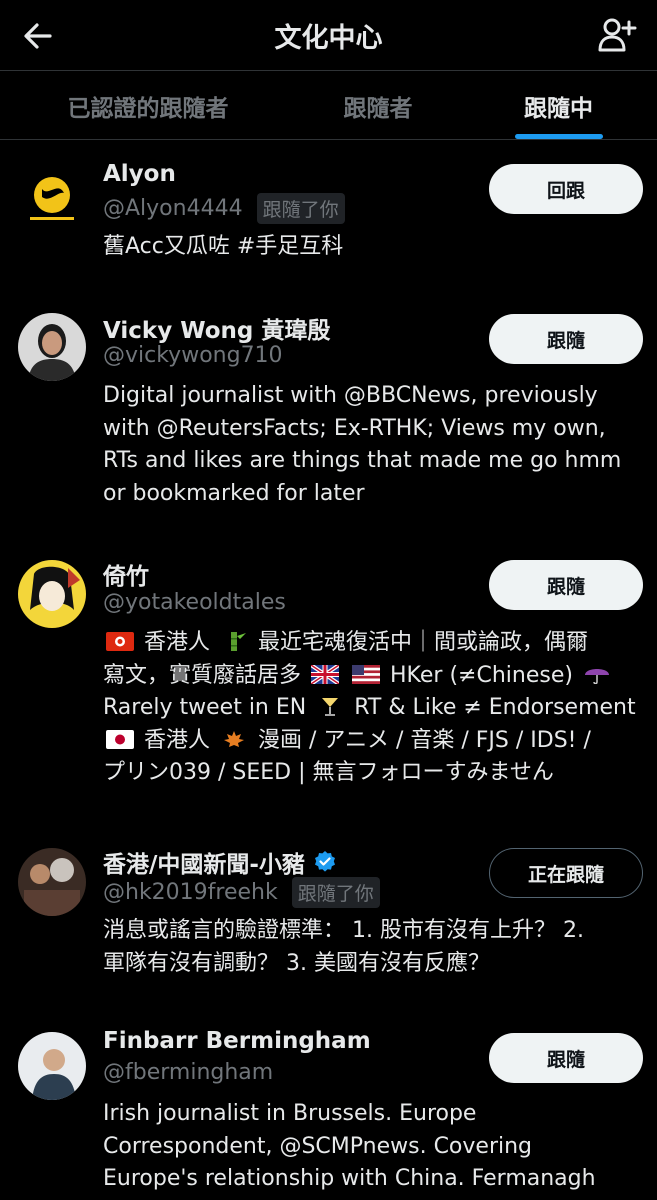  I want to click on handle-line: @vickywong710, so click(193, 355).